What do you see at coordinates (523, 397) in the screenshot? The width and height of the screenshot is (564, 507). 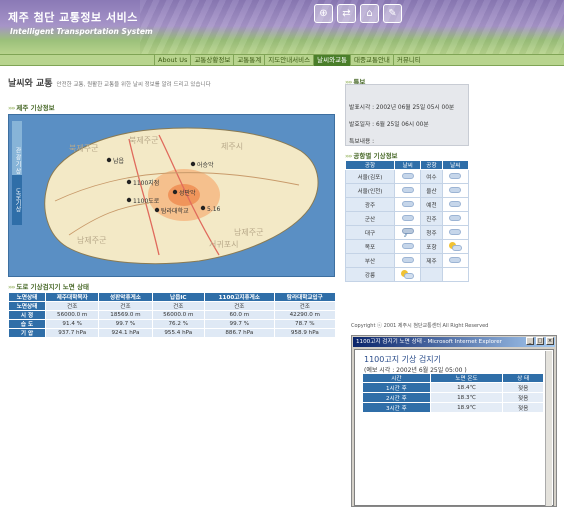 I see `popup-table-cell: 젖음` at bounding box center [523, 397].